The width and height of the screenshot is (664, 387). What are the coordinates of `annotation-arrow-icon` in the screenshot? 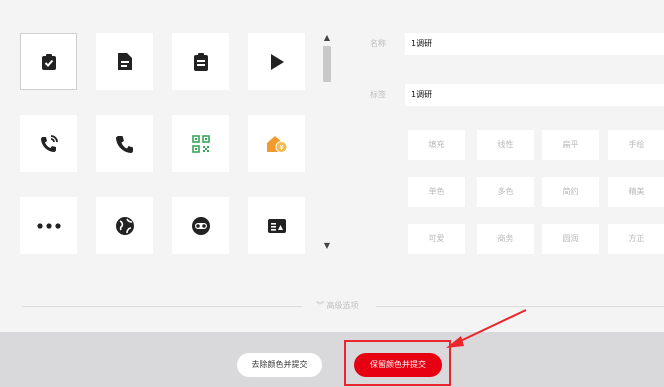 It's located at (486, 328).